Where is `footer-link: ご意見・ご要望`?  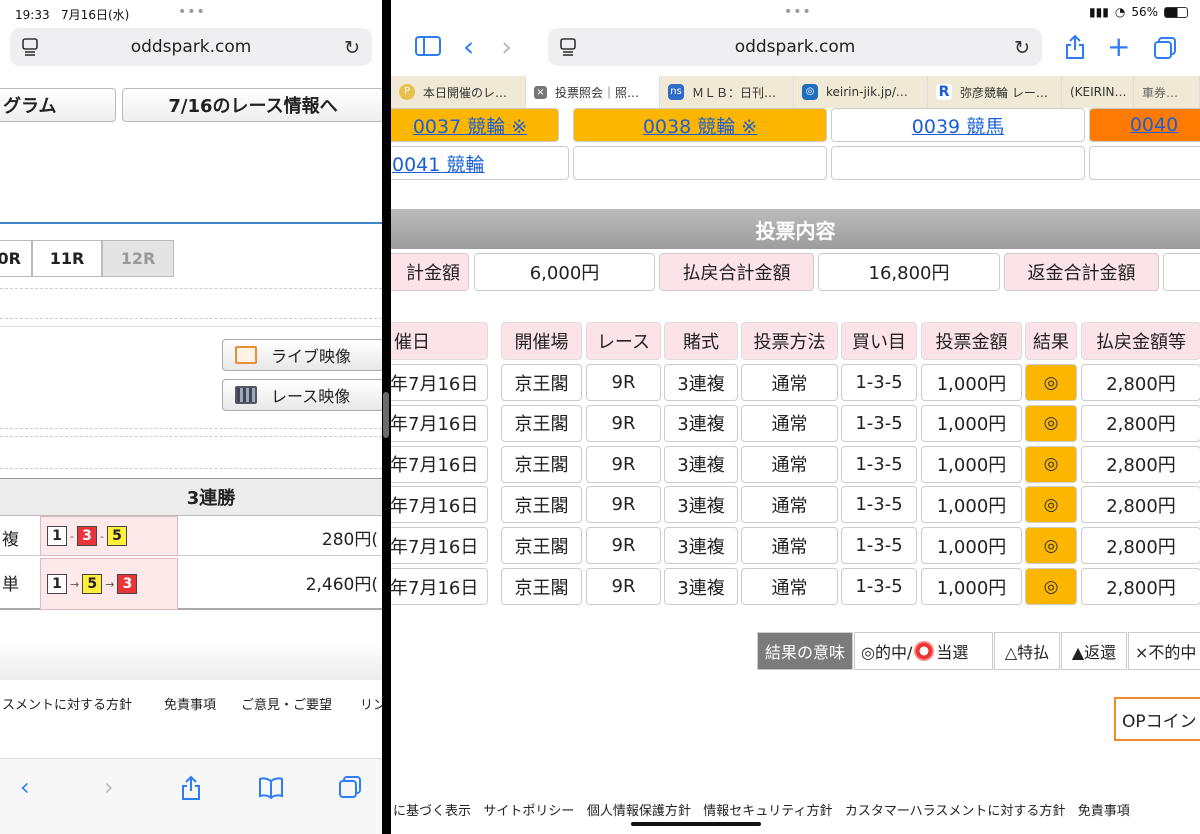
footer-link: ご意見・ご要望 is located at coordinates (286, 703).